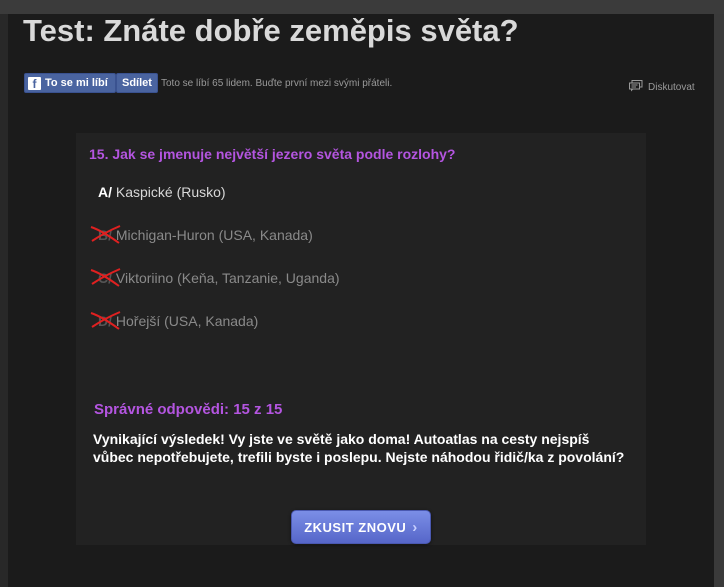  I want to click on page-title: Test: Znáte dobře zeměpis světa?, so click(271, 30).